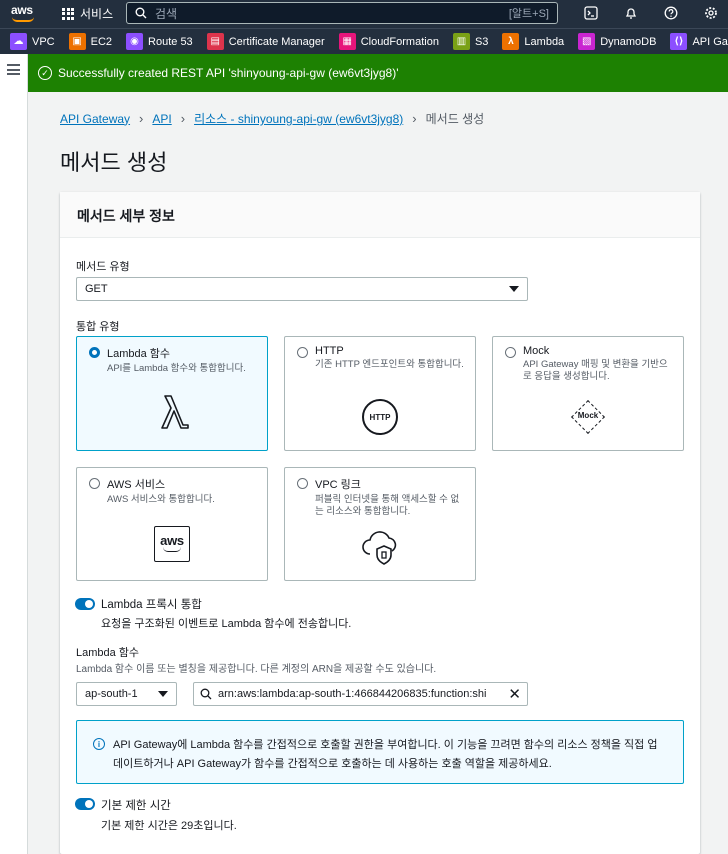  What do you see at coordinates (588, 415) in the screenshot?
I see `mock-icon-text: Mock` at bounding box center [588, 415].